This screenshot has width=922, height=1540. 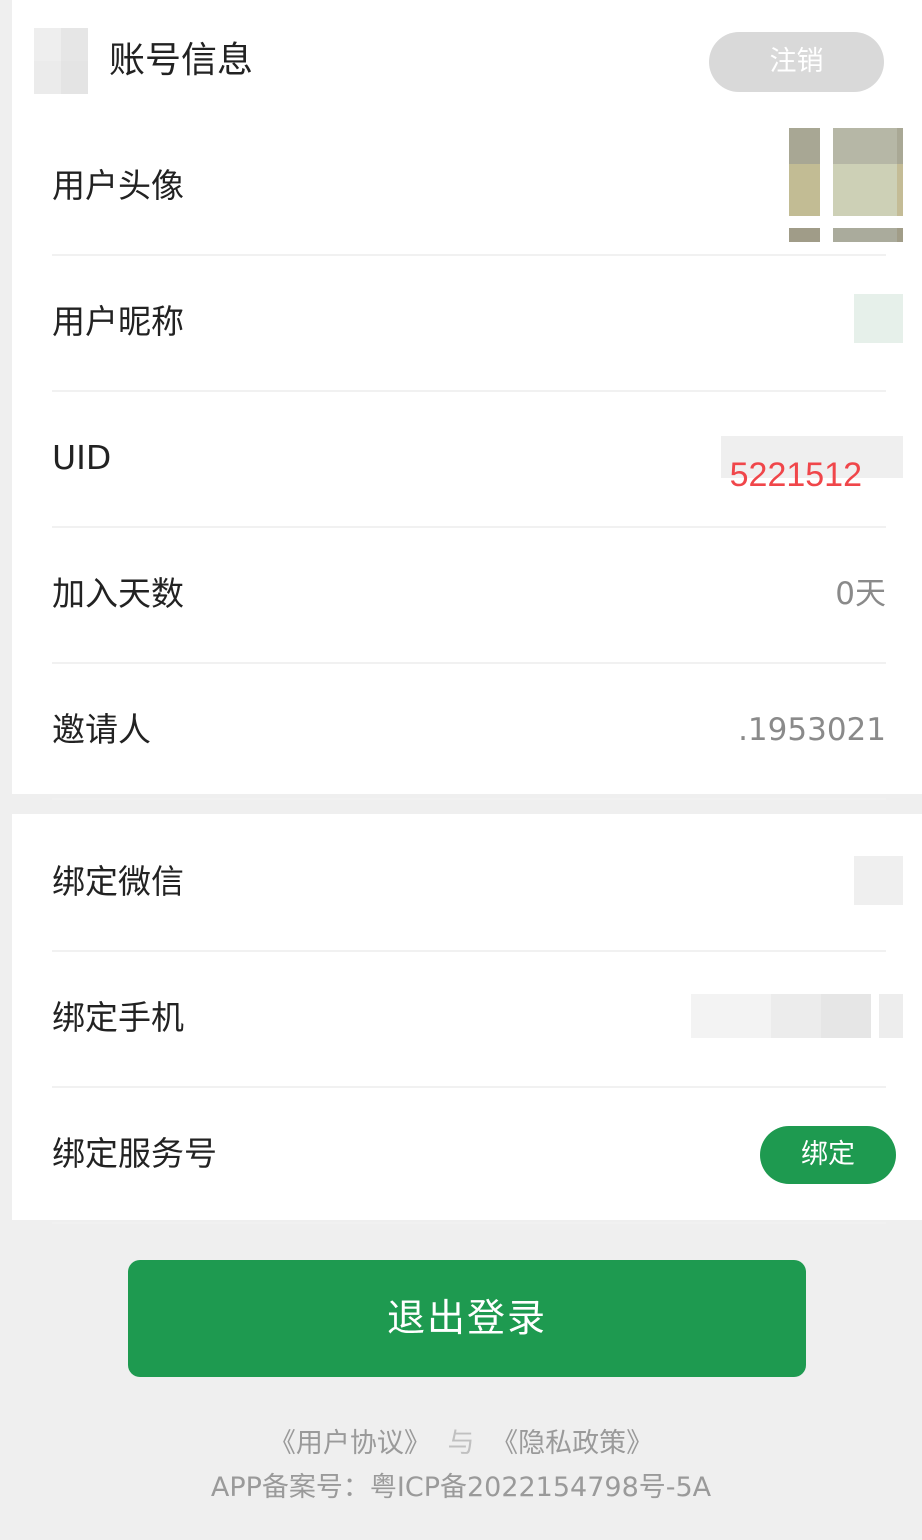 I want to click on icp-record: APP备案号：粤ICP备2022154798号-5A, so click(x=461, y=1487).